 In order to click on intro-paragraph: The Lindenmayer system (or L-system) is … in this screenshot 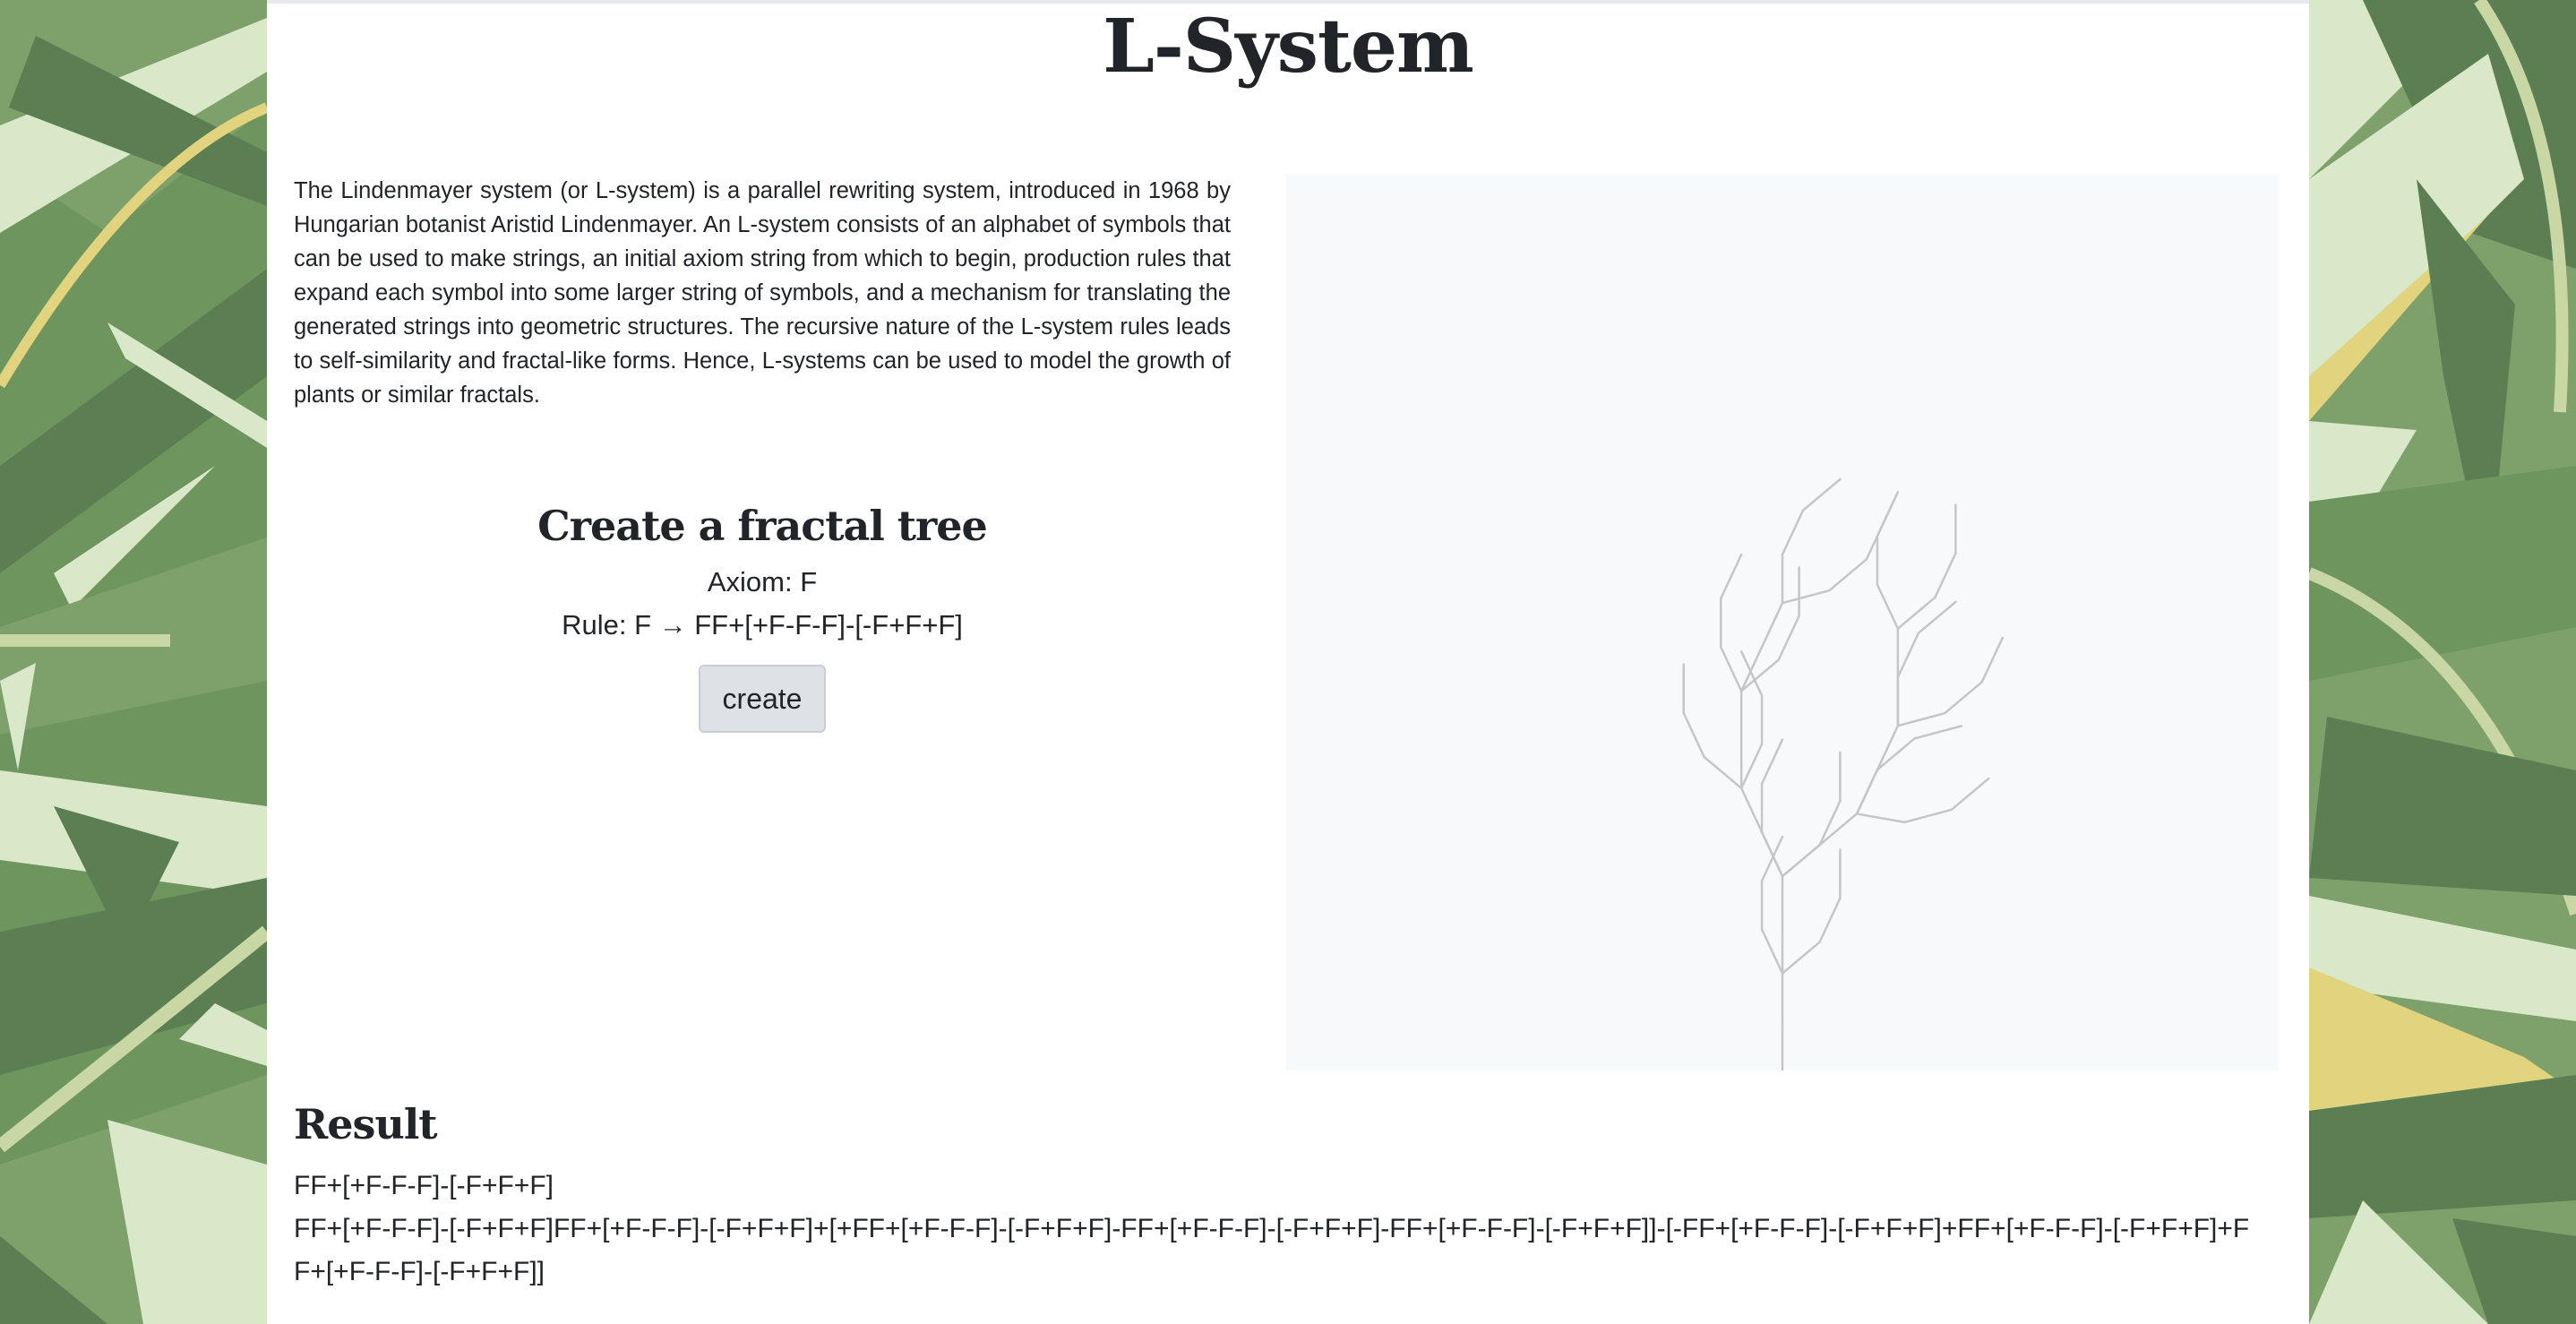, I will do `click(762, 293)`.